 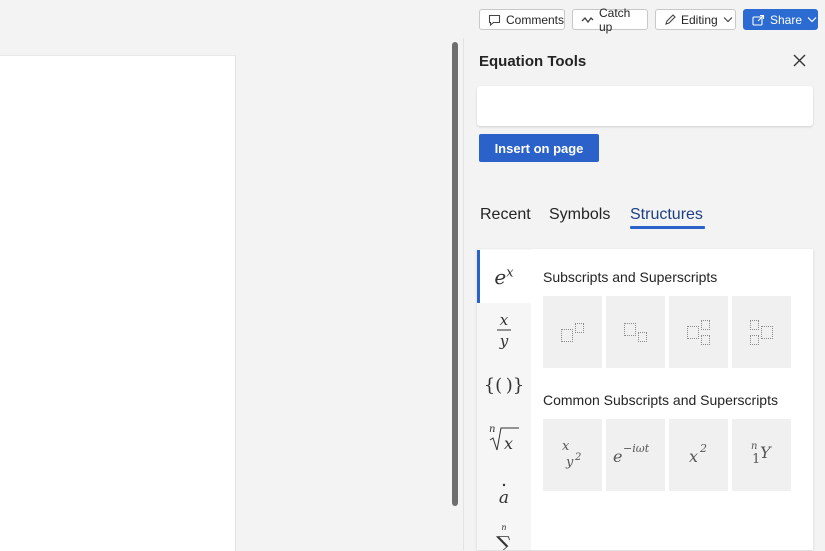 What do you see at coordinates (660, 400) in the screenshot?
I see `section-heading-common-subscripts: Common Subscripts and Superscripts` at bounding box center [660, 400].